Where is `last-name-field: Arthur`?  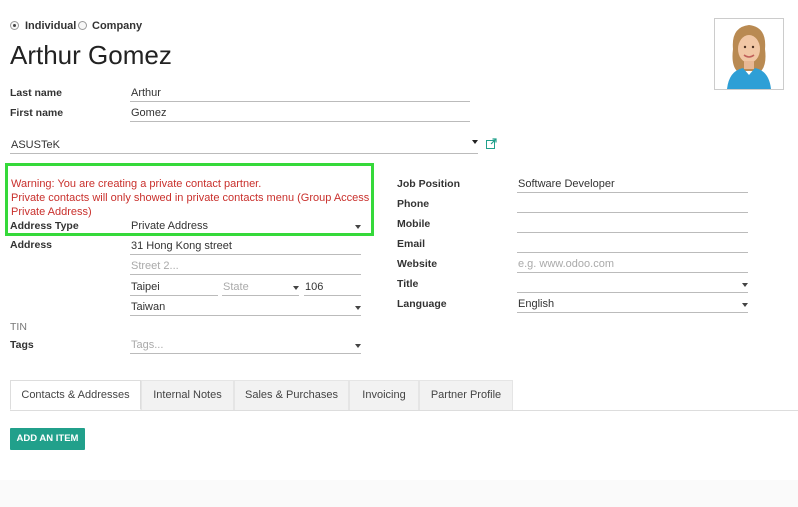
last-name-field: Arthur is located at coordinates (300, 94).